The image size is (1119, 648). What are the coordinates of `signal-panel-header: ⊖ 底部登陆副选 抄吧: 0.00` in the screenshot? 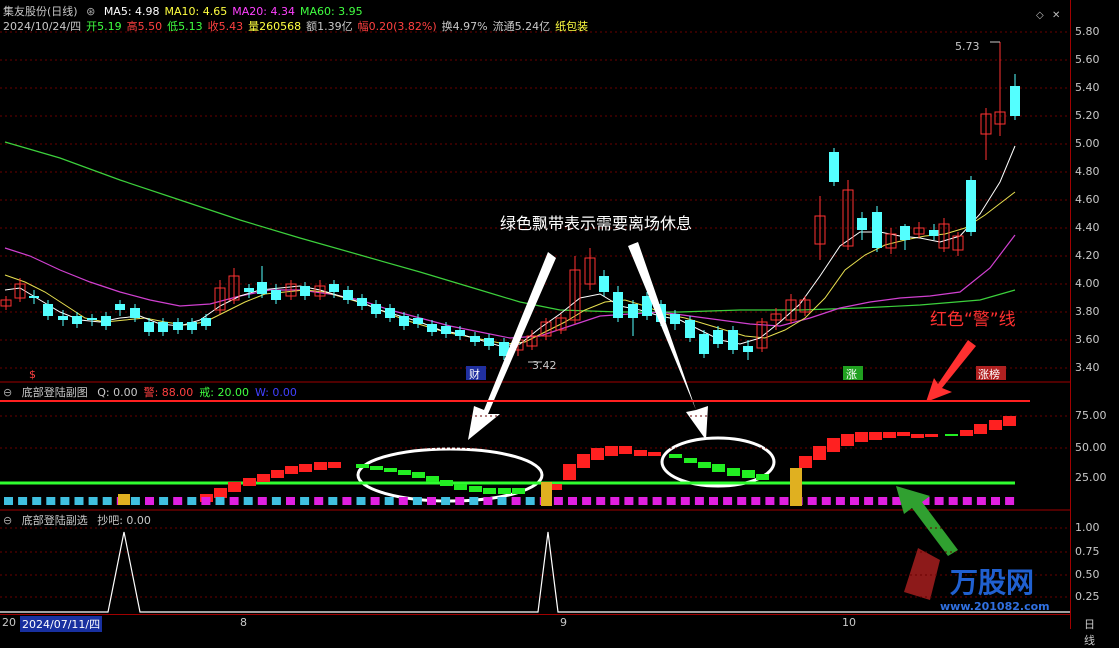 It's located at (80, 520).